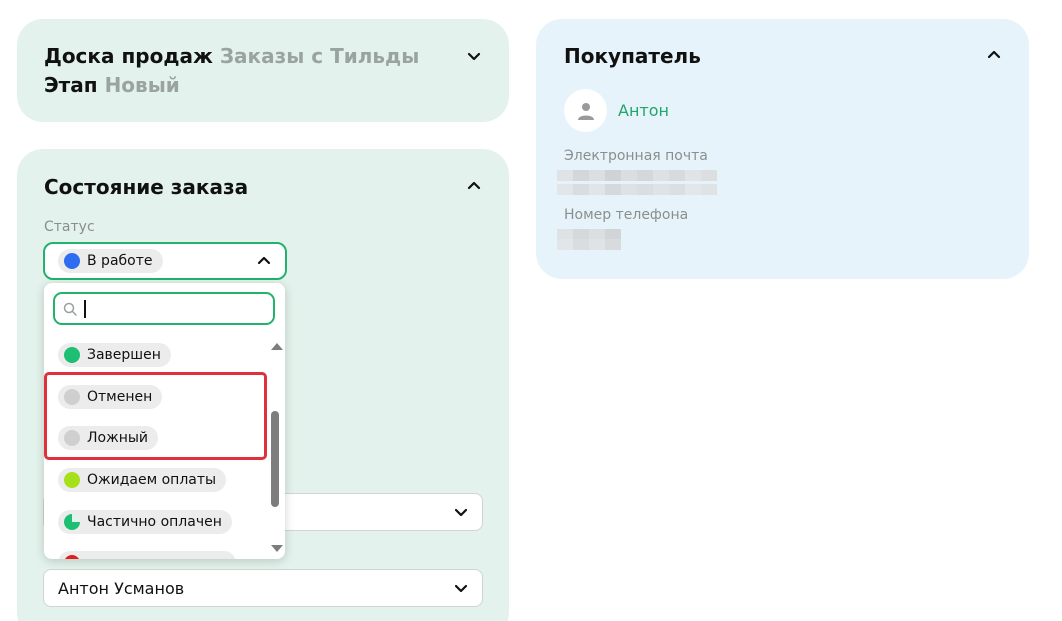 The image size is (1062, 621). What do you see at coordinates (69, 227) in the screenshot?
I see `status-label: Статус` at bounding box center [69, 227].